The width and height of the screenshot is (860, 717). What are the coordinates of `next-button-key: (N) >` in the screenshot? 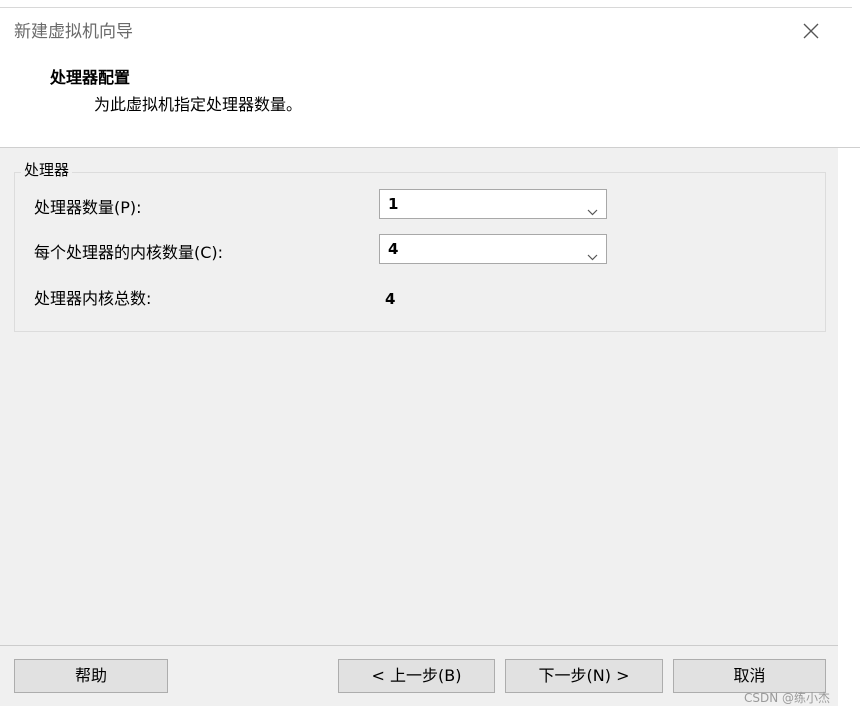 It's located at (608, 675).